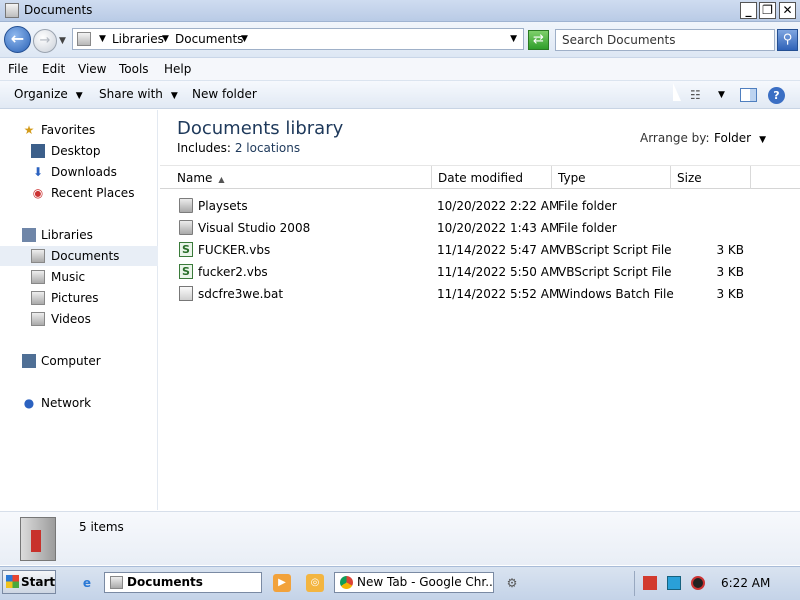 The width and height of the screenshot is (800, 600). Describe the element at coordinates (76, 151) in the screenshot. I see `nav-desktop-label: Desktop` at that location.